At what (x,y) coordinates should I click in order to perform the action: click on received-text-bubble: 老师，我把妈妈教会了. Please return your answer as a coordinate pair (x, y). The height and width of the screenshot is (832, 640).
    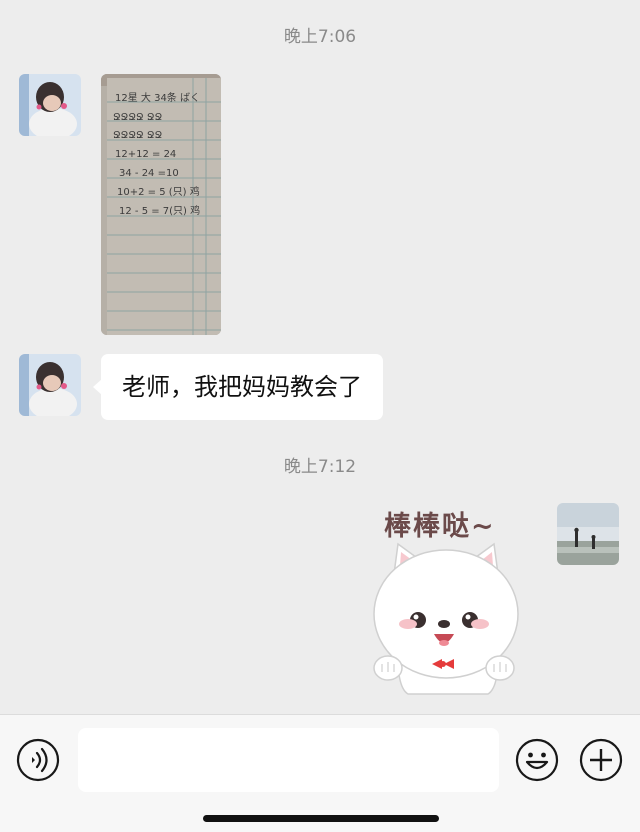
    Looking at the image, I should click on (238, 387).